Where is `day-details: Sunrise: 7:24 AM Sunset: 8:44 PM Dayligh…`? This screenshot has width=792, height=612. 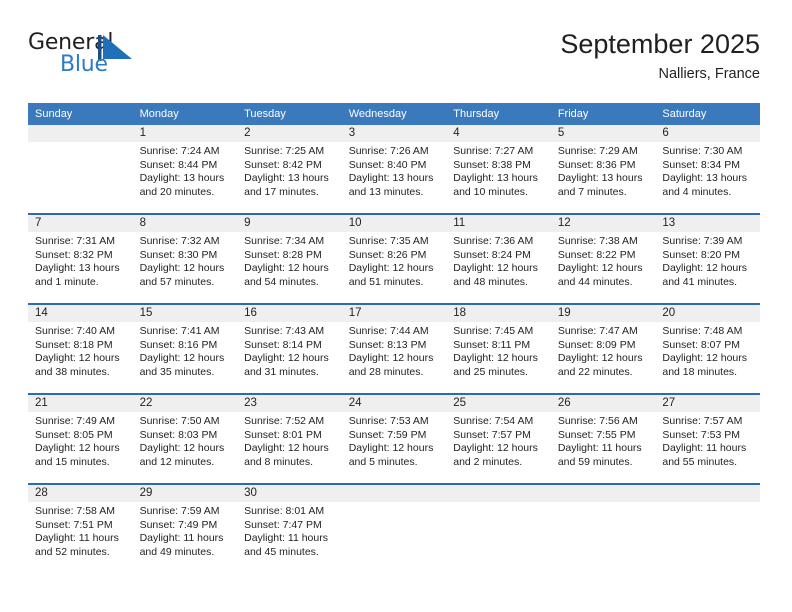 day-details: Sunrise: 7:24 AM Sunset: 8:44 PM Dayligh… is located at coordinates (185, 170).